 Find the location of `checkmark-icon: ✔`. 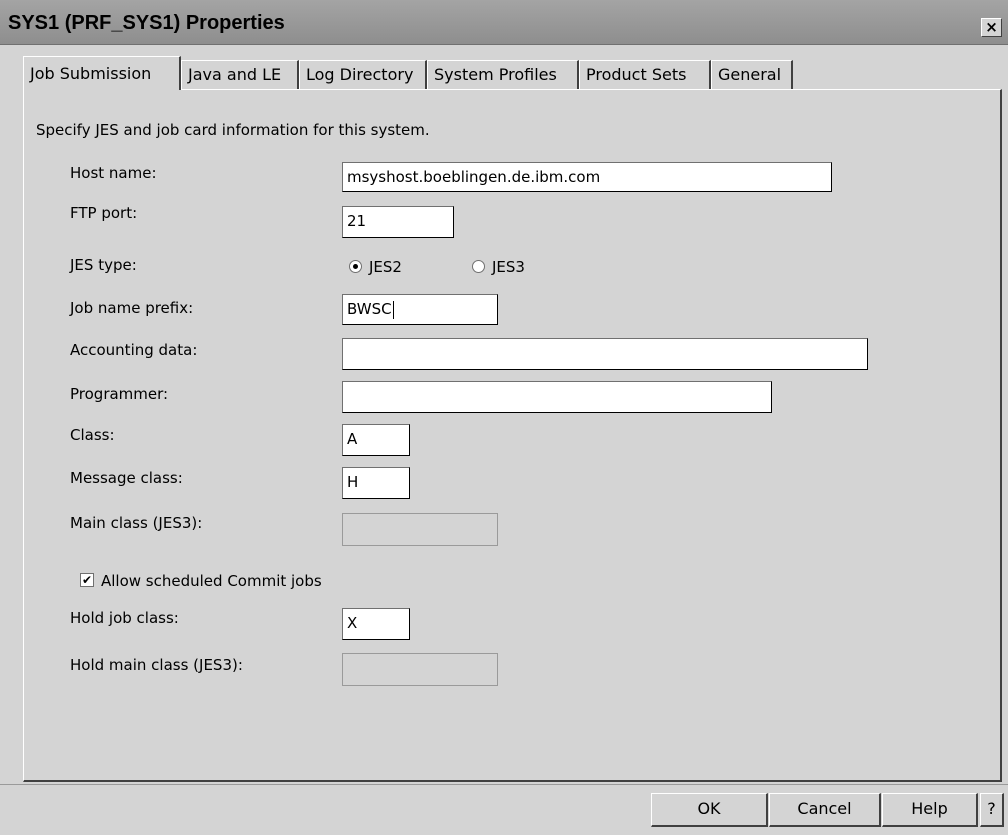

checkmark-icon: ✔ is located at coordinates (87, 580).